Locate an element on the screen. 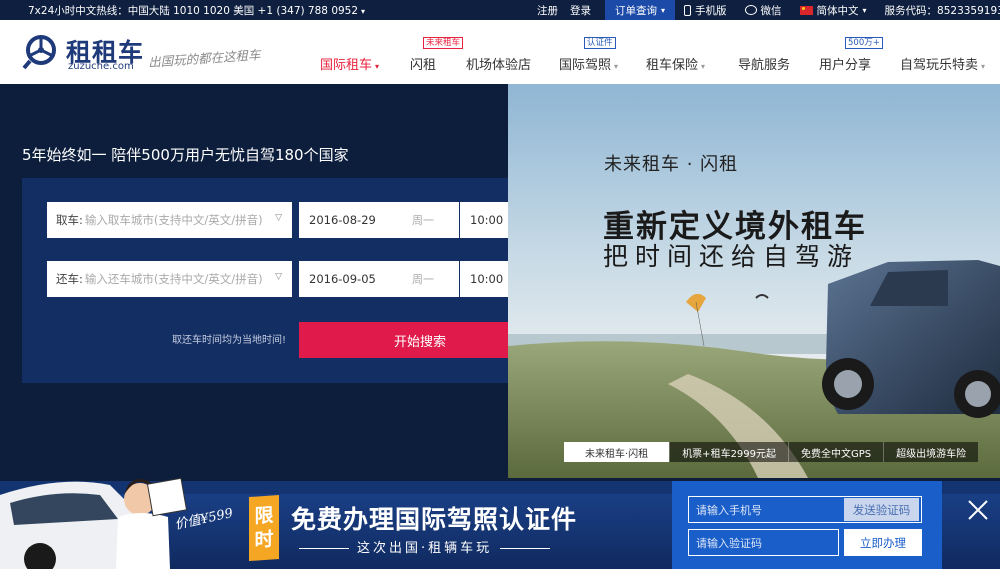  mobile-version-link: 手机版 is located at coordinates (705, 10).